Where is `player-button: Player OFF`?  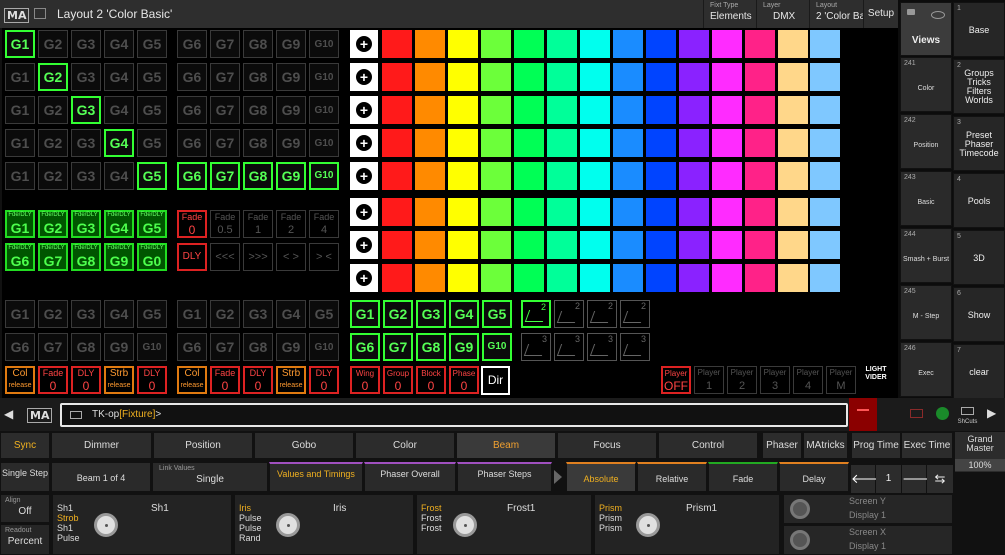 player-button: Player OFF is located at coordinates (676, 380).